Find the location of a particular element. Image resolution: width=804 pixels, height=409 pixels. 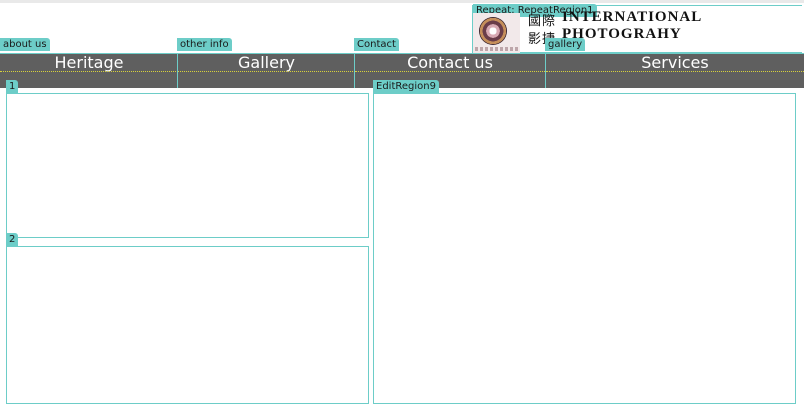

logo-text-line1: INTERNATIONAL is located at coordinates (632, 17).